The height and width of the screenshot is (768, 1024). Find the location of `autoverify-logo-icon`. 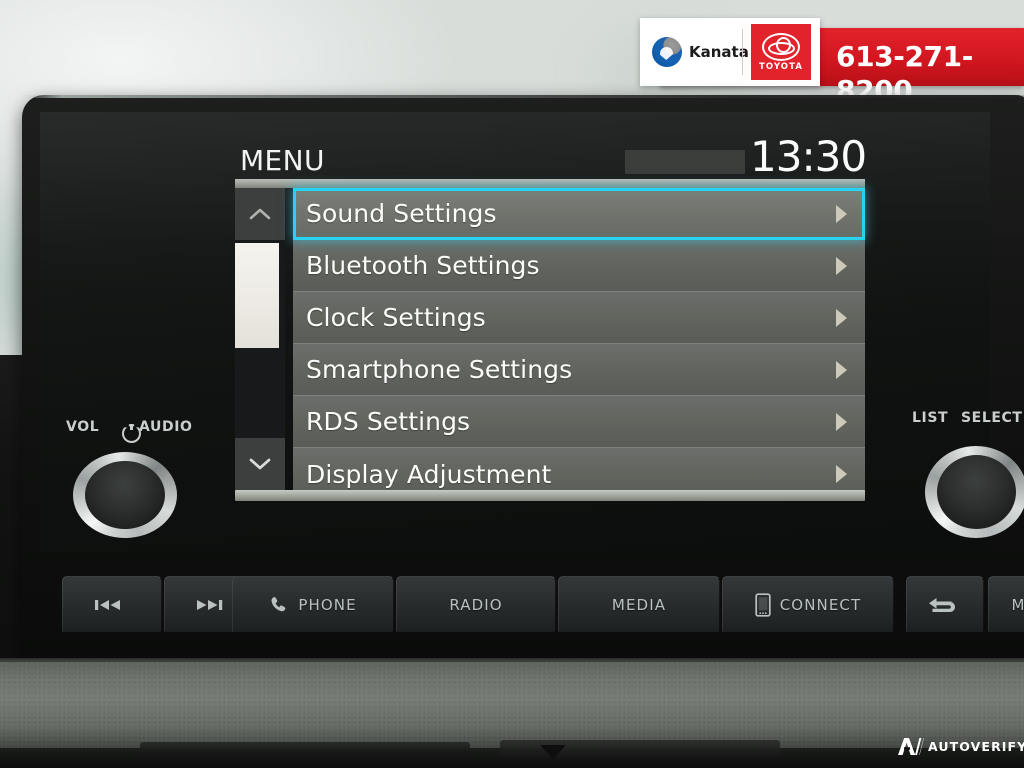

autoverify-logo-icon is located at coordinates (911, 746).